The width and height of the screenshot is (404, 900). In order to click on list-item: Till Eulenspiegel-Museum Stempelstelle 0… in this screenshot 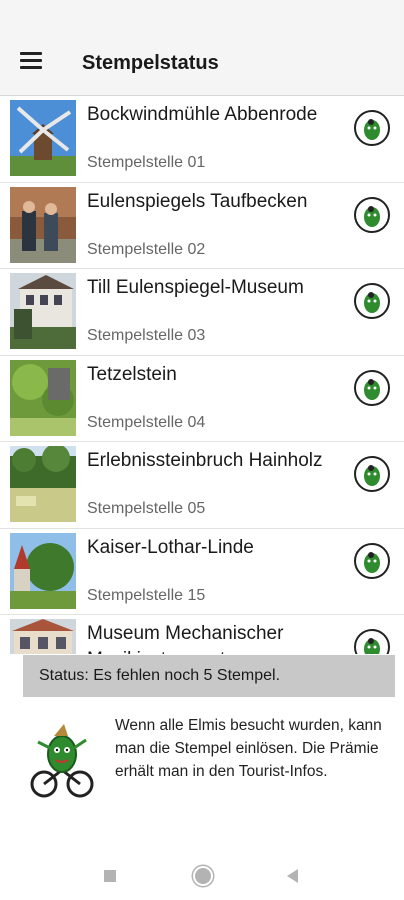, I will do `click(202, 312)`.